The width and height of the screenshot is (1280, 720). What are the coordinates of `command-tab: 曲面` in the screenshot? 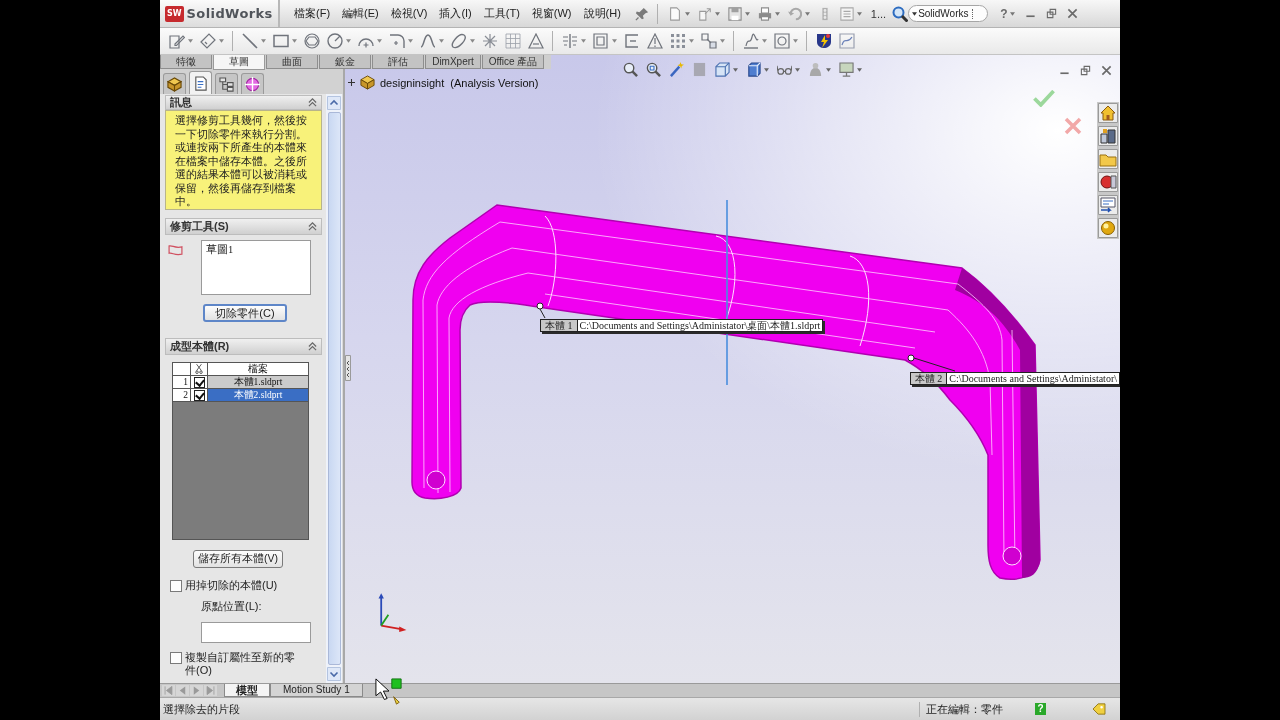 It's located at (292, 62).